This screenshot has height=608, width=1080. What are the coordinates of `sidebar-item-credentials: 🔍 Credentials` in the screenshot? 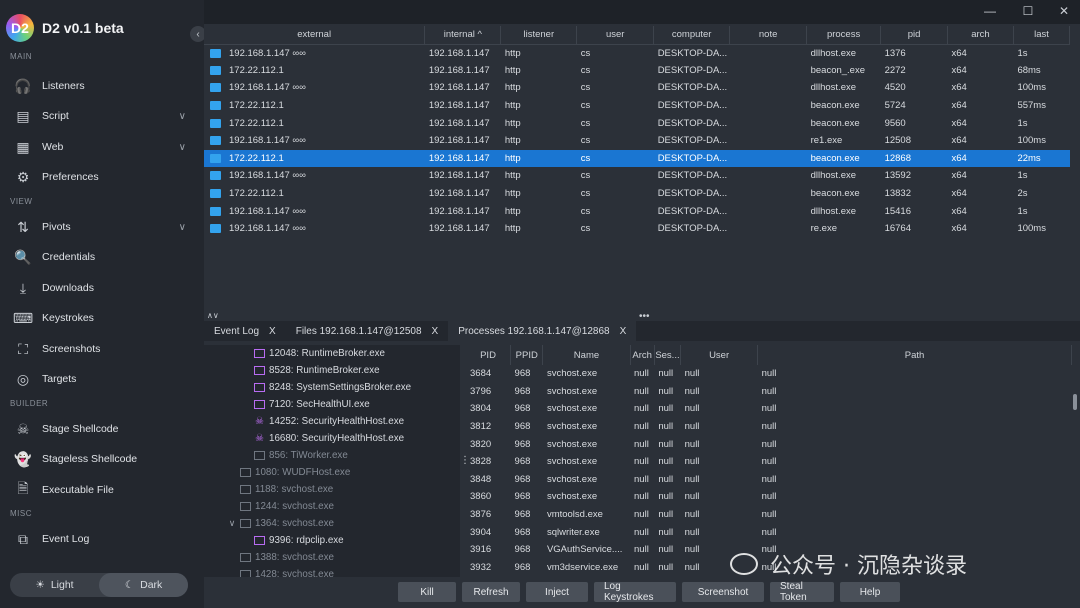 It's located at (104, 257).